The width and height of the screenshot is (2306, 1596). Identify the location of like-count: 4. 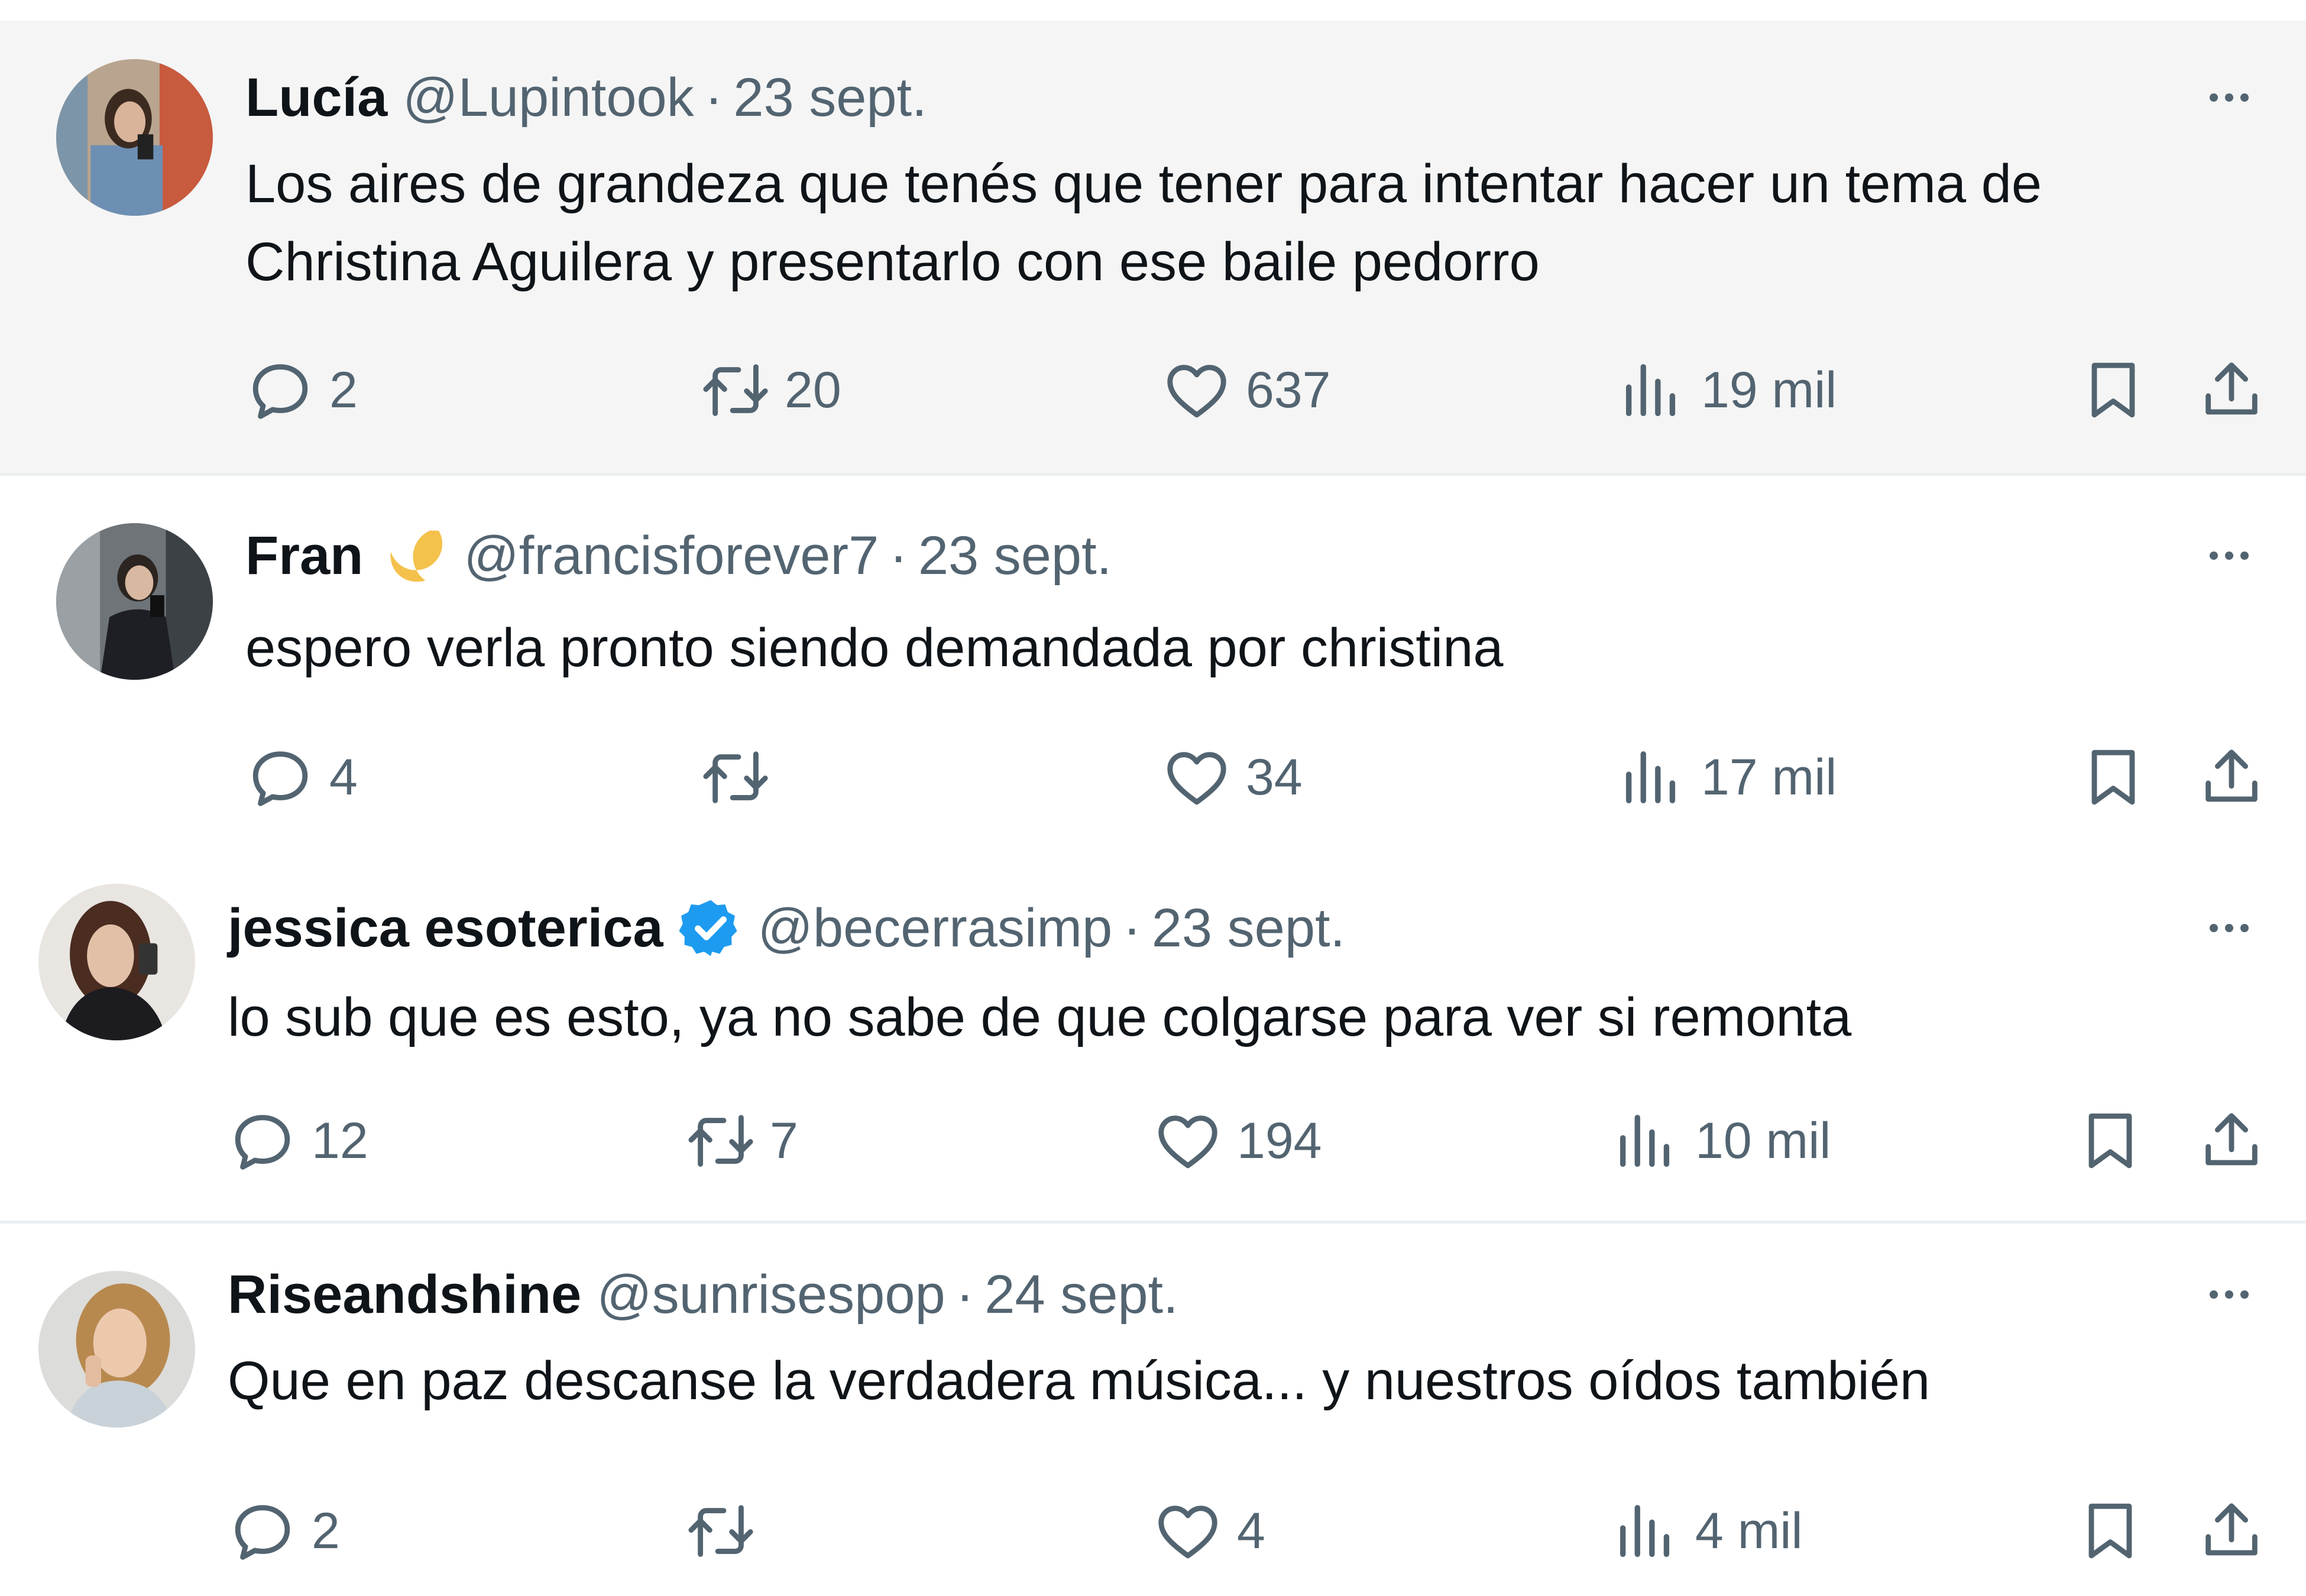
(1251, 1530).